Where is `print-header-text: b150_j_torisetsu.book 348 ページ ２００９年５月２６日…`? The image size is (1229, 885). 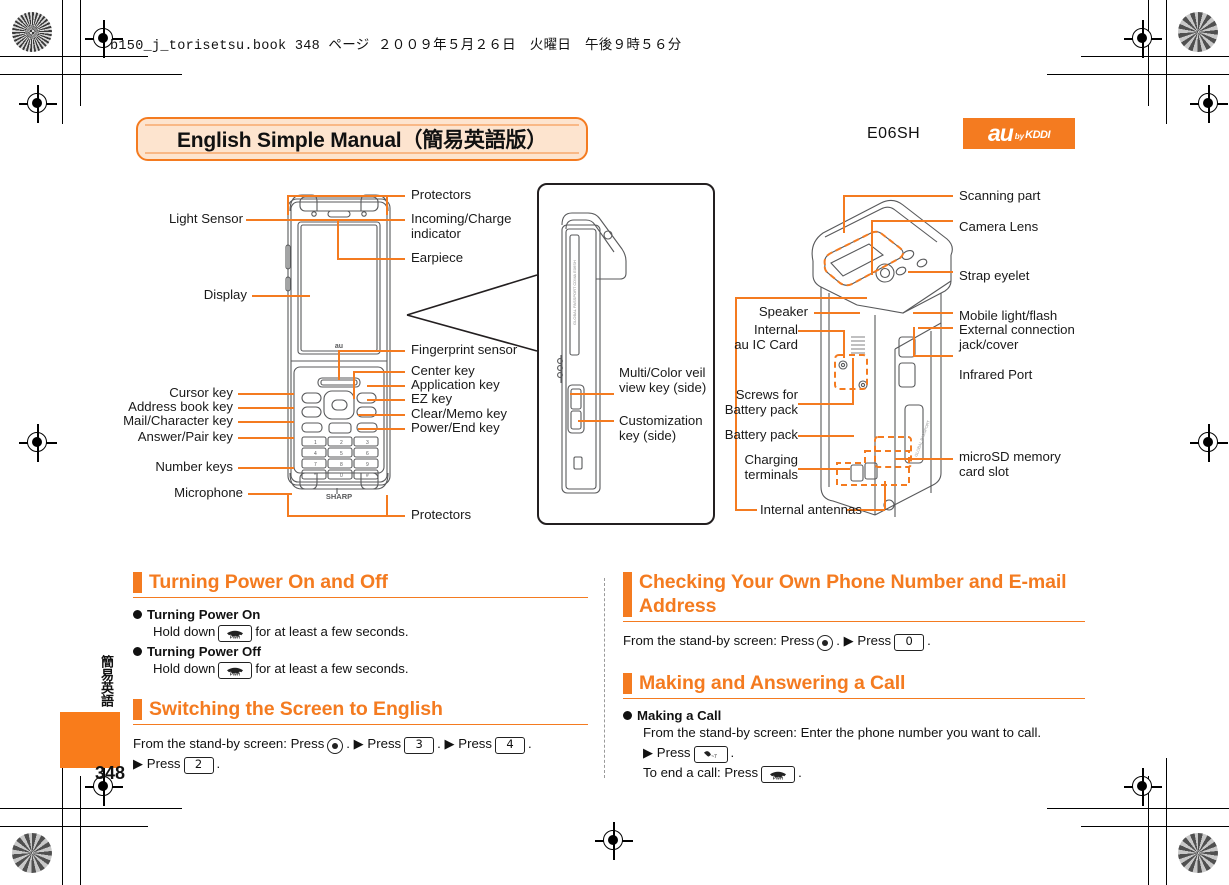
print-header-text: b150_j_torisetsu.book 348 ページ ２００９年５月２６日… is located at coordinates (396, 46).